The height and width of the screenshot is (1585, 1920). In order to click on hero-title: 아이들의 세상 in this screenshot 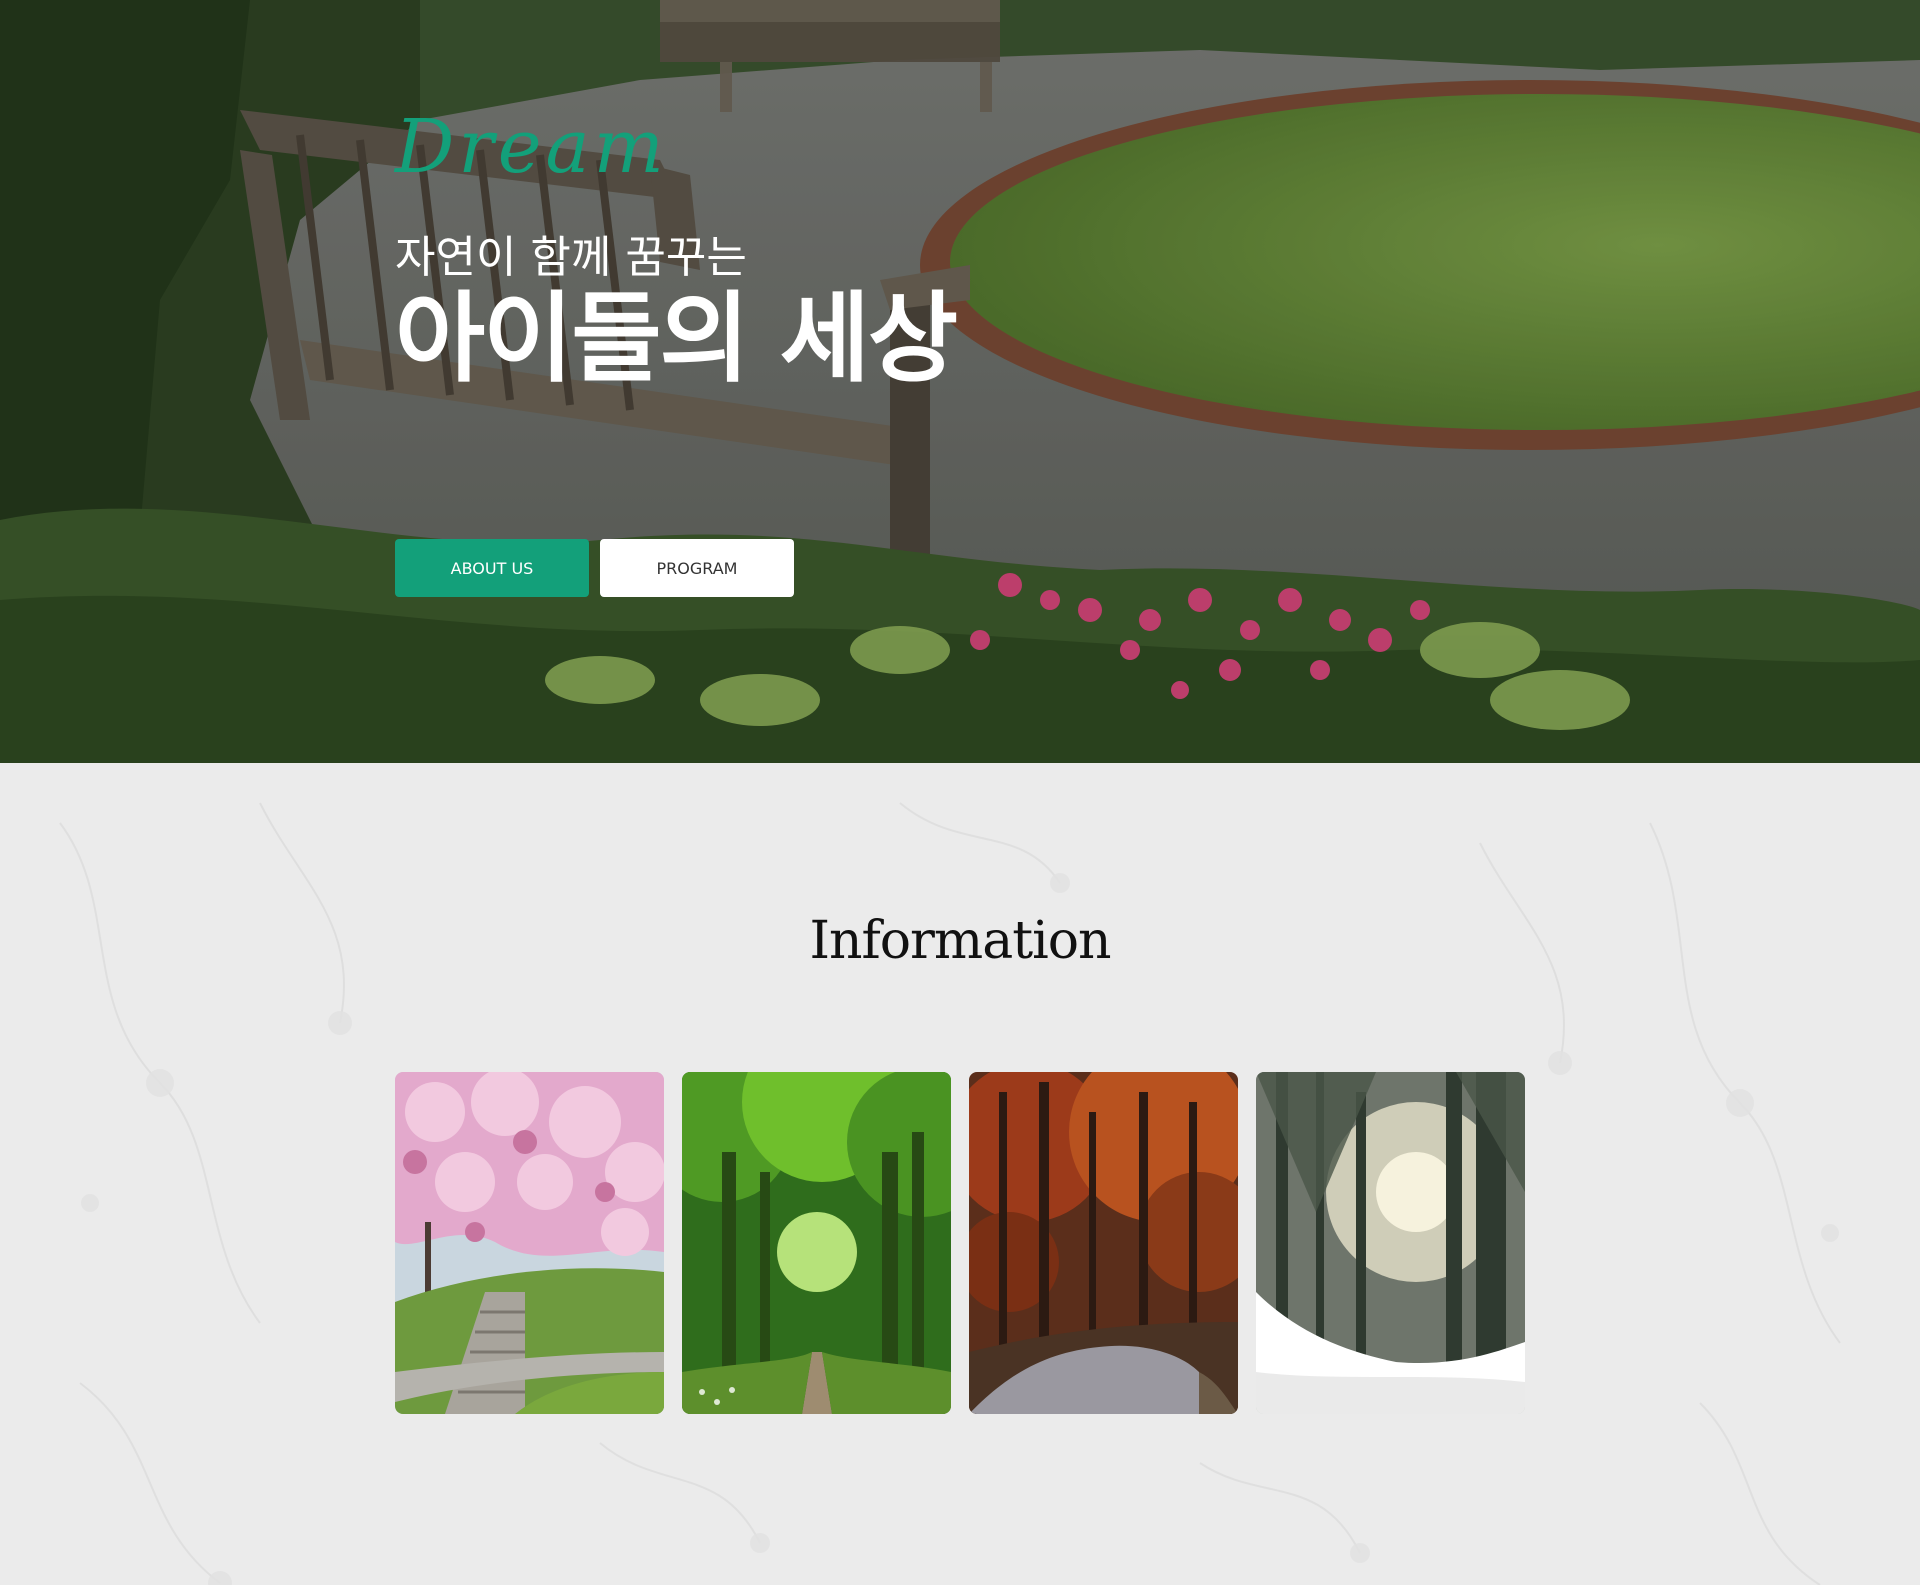, I will do `click(676, 339)`.